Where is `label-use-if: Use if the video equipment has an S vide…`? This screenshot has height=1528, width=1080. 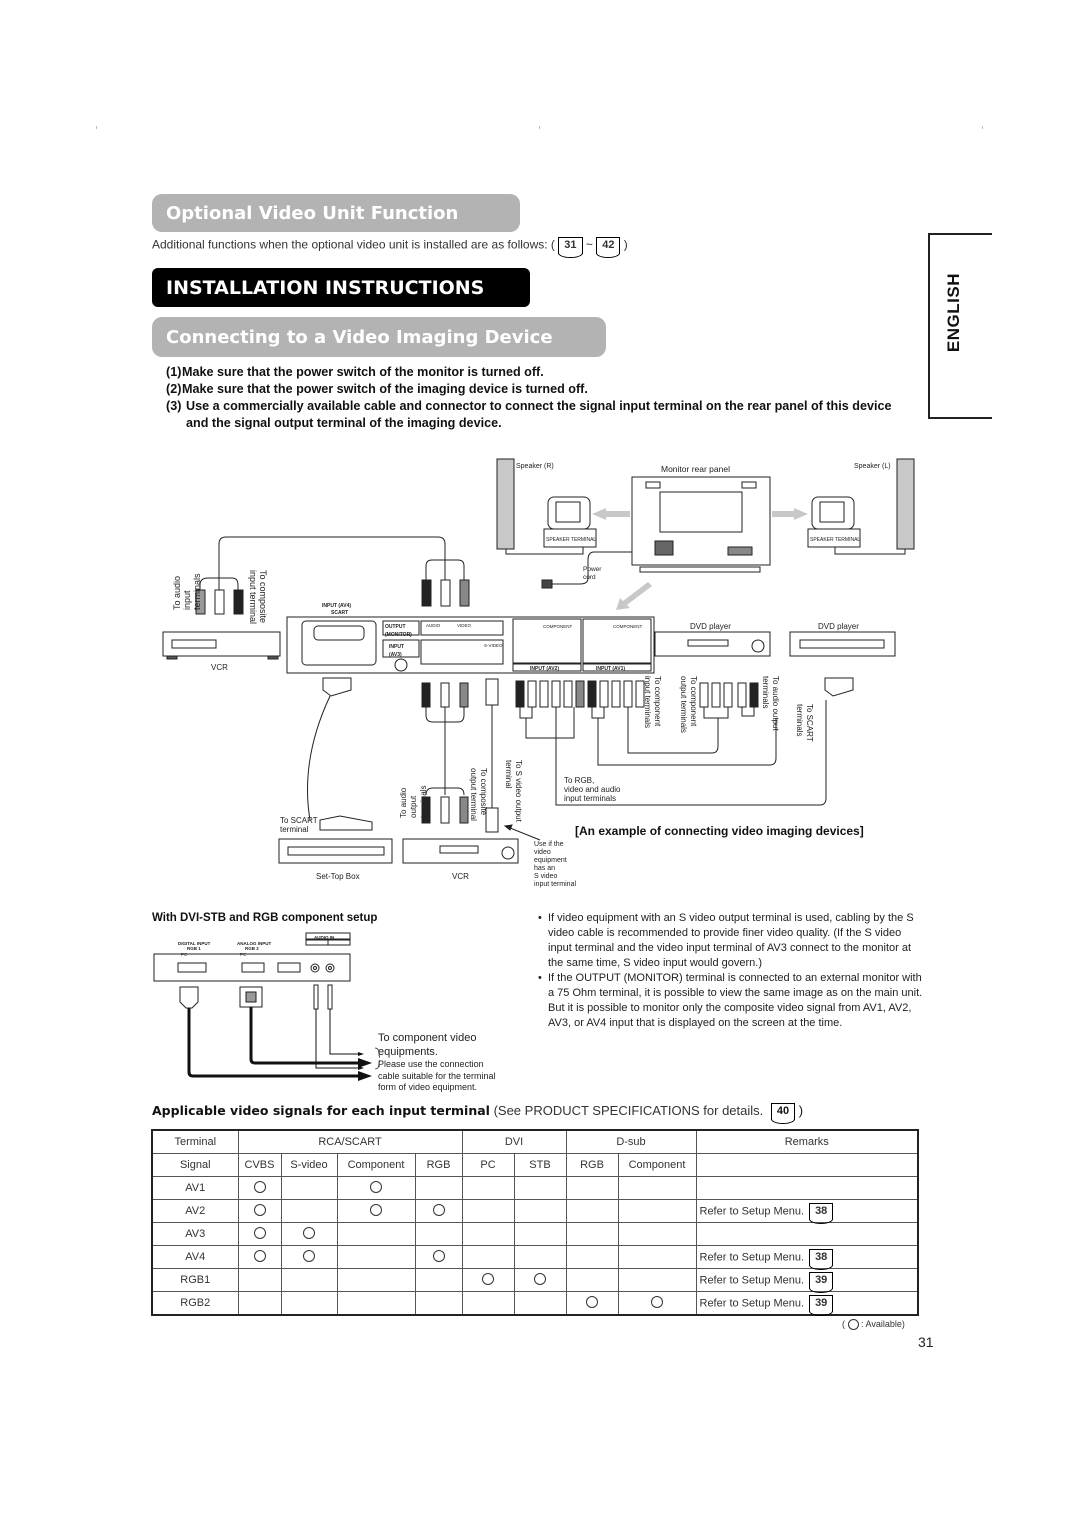
label-use-if: Use if the video equipment has an S vide… is located at coordinates (555, 865).